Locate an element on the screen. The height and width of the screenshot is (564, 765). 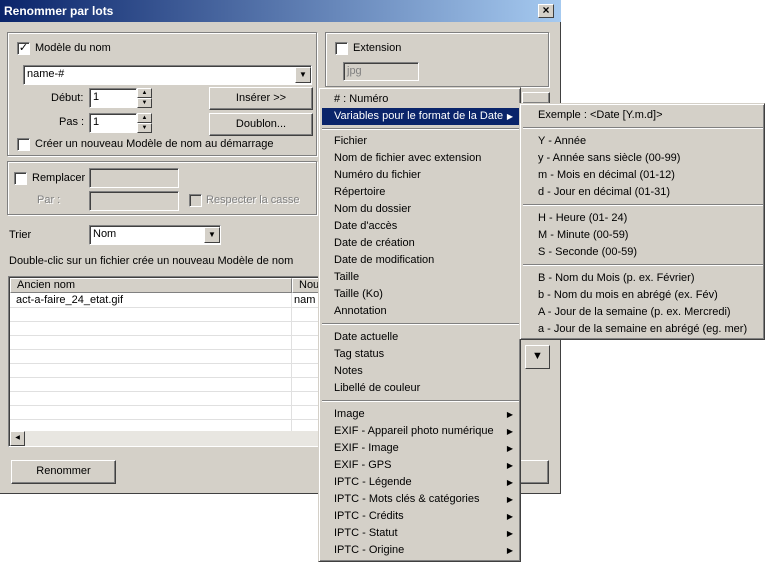
menu-item-date-variables-label: Variables pour le format de la Date is located at coordinates (419, 116).